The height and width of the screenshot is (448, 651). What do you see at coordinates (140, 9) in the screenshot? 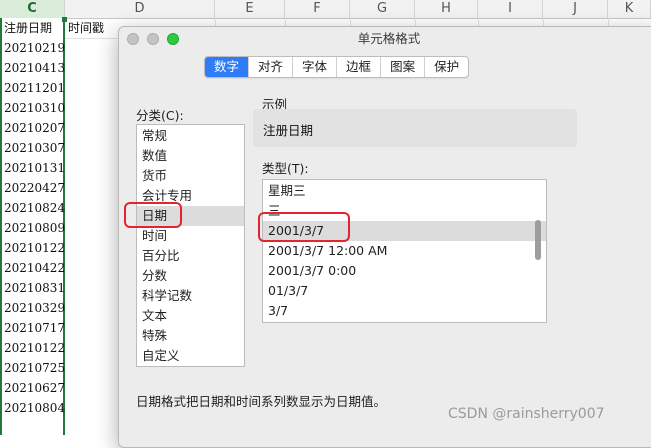
I see `column-header-d: D` at bounding box center [140, 9].